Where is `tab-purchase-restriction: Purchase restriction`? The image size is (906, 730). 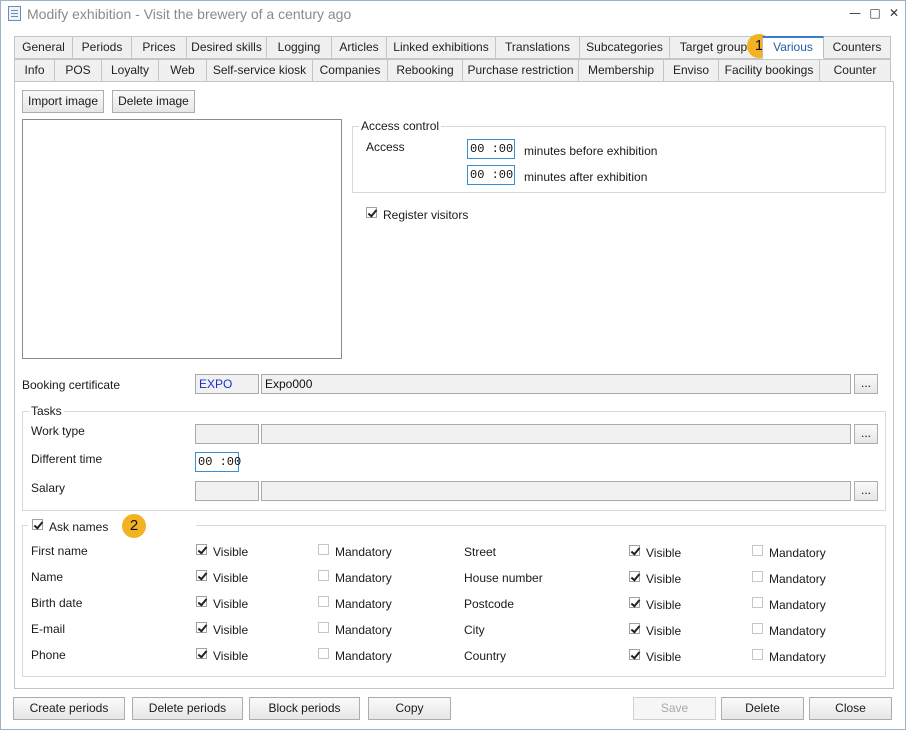
tab-purchase-restriction: Purchase restriction is located at coordinates (520, 70).